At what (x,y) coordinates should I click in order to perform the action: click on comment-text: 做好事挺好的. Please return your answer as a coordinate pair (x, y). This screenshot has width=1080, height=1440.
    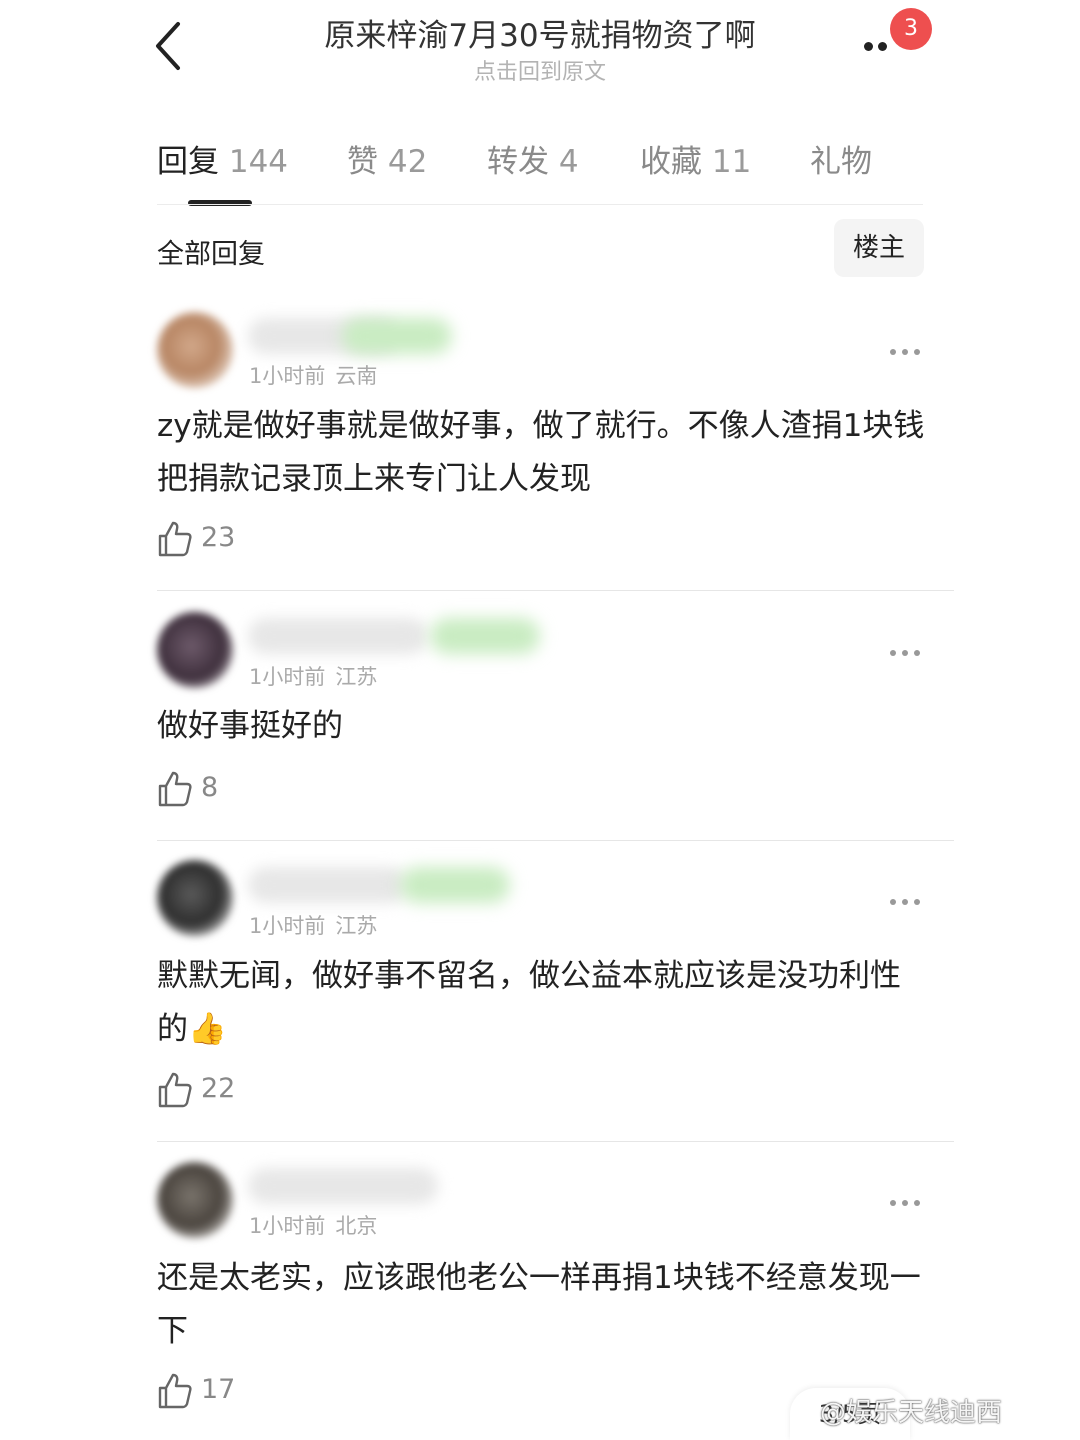
    Looking at the image, I should click on (250, 726).